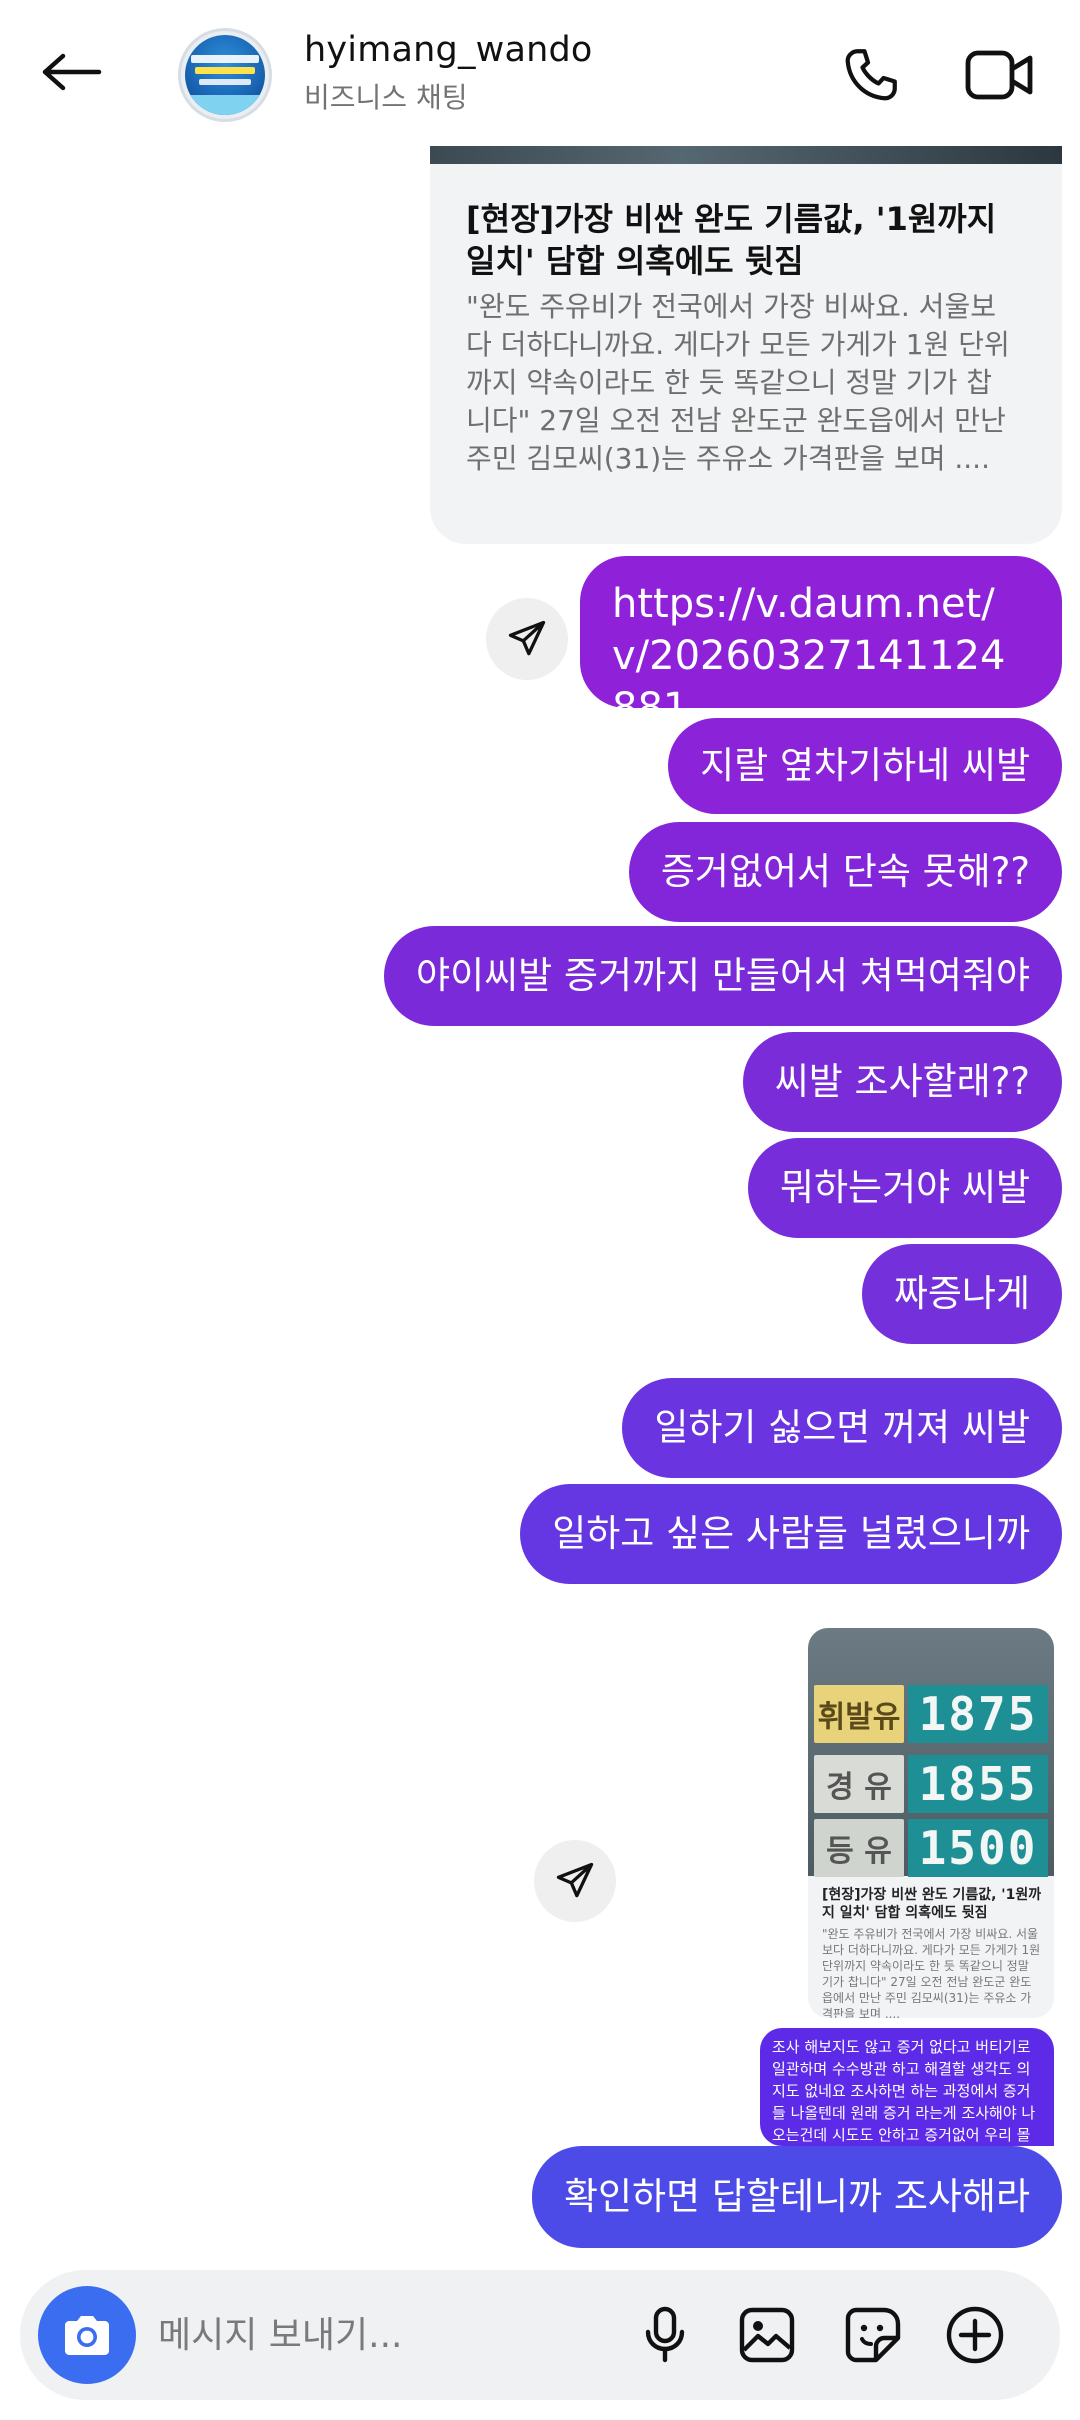  I want to click on fuel-label: 등 유, so click(859, 1848).